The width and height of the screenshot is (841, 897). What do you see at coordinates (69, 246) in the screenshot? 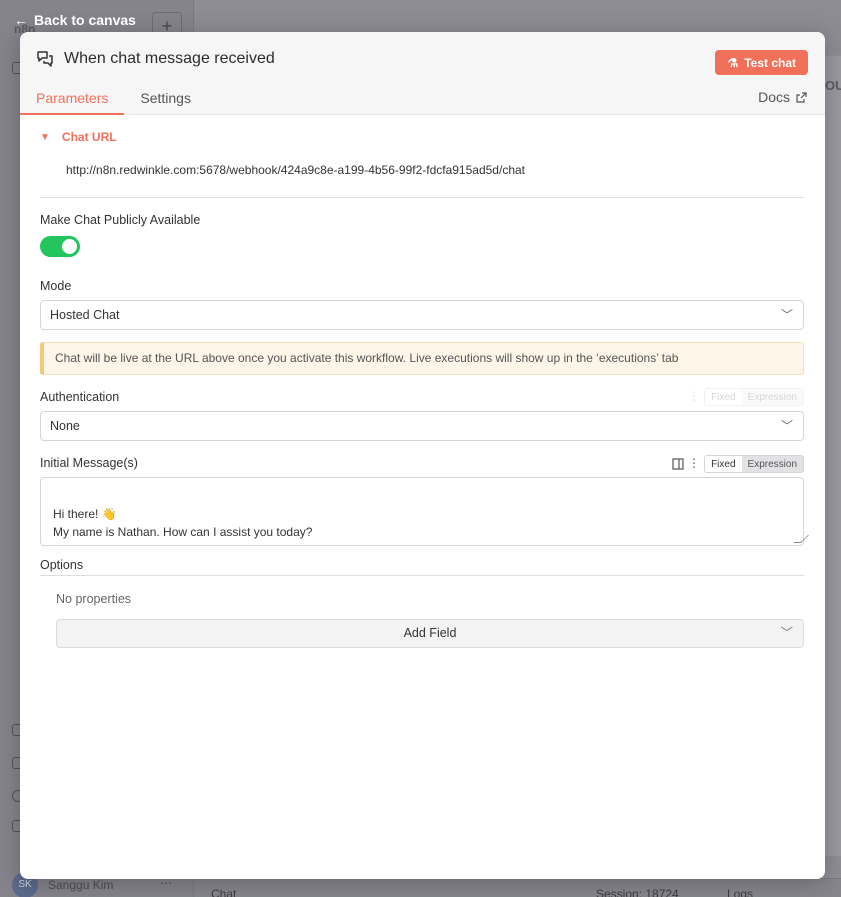
I see `toggle-knob` at bounding box center [69, 246].